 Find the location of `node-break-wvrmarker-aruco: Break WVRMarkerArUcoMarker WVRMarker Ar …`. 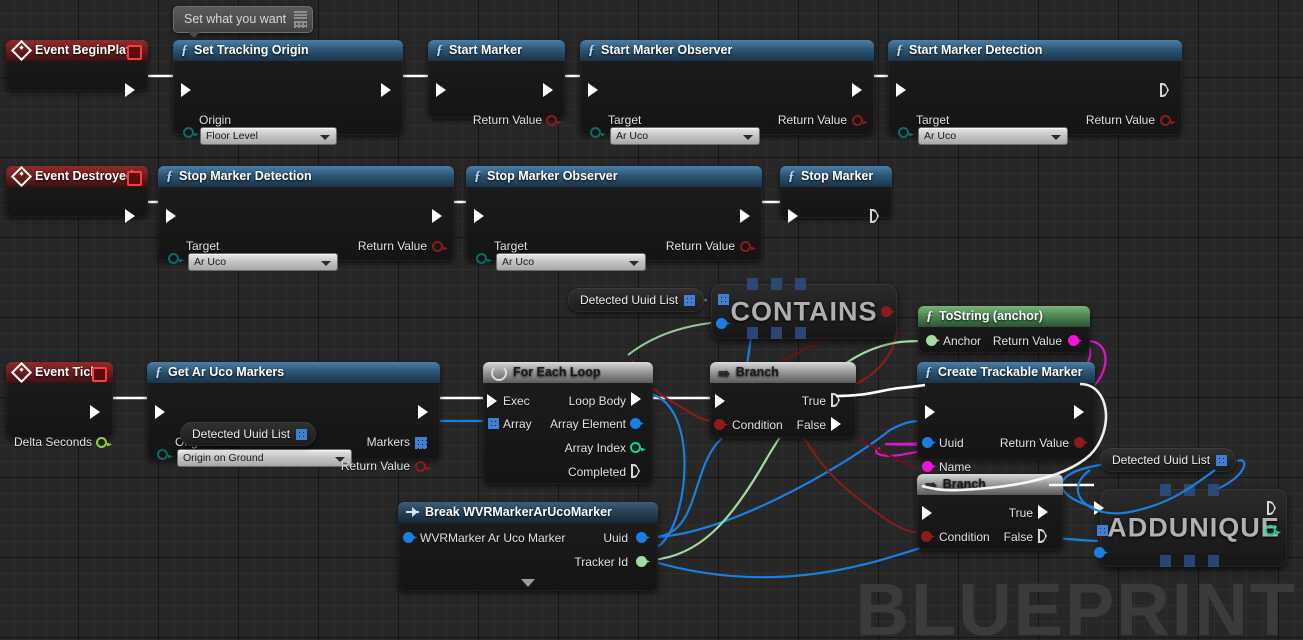

node-break-wvrmarker-aruco: Break WVRMarkerArUcoMarker WVRMarker Ar … is located at coordinates (528, 546).